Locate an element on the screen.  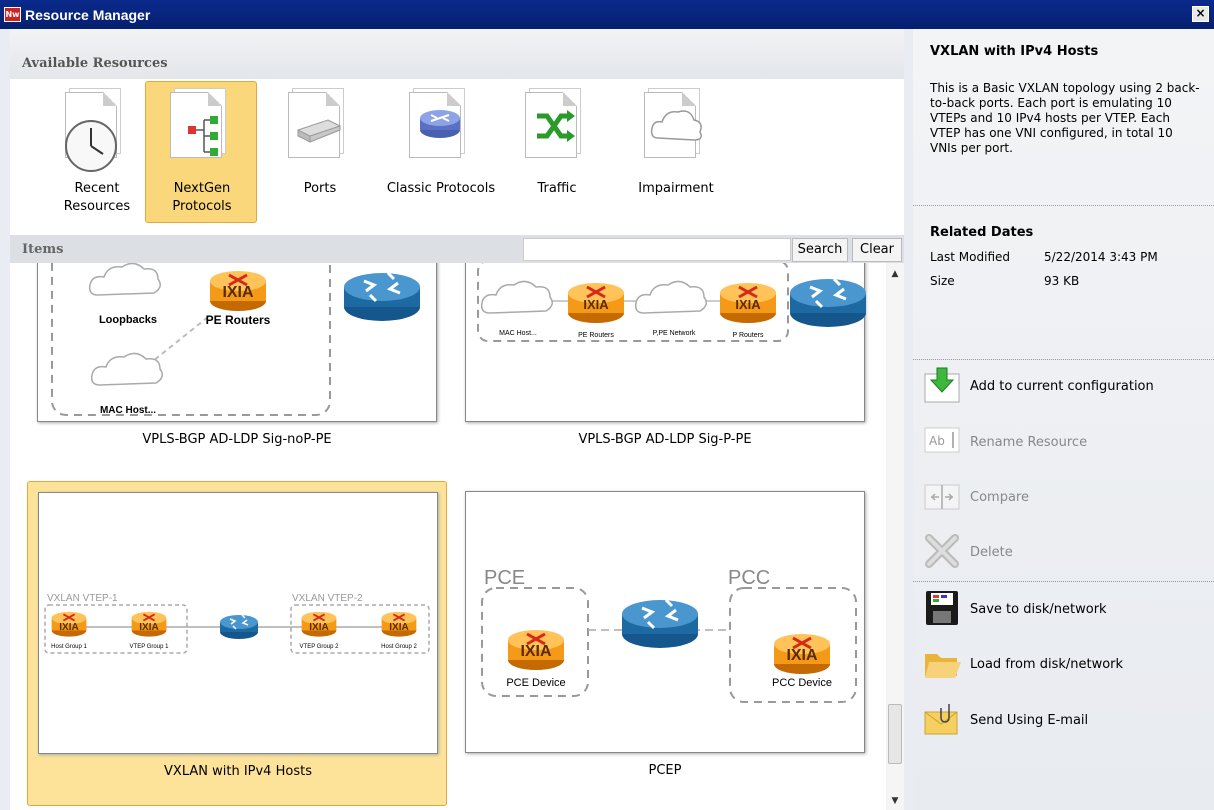
add-download-icon is located at coordinates (942, 385).